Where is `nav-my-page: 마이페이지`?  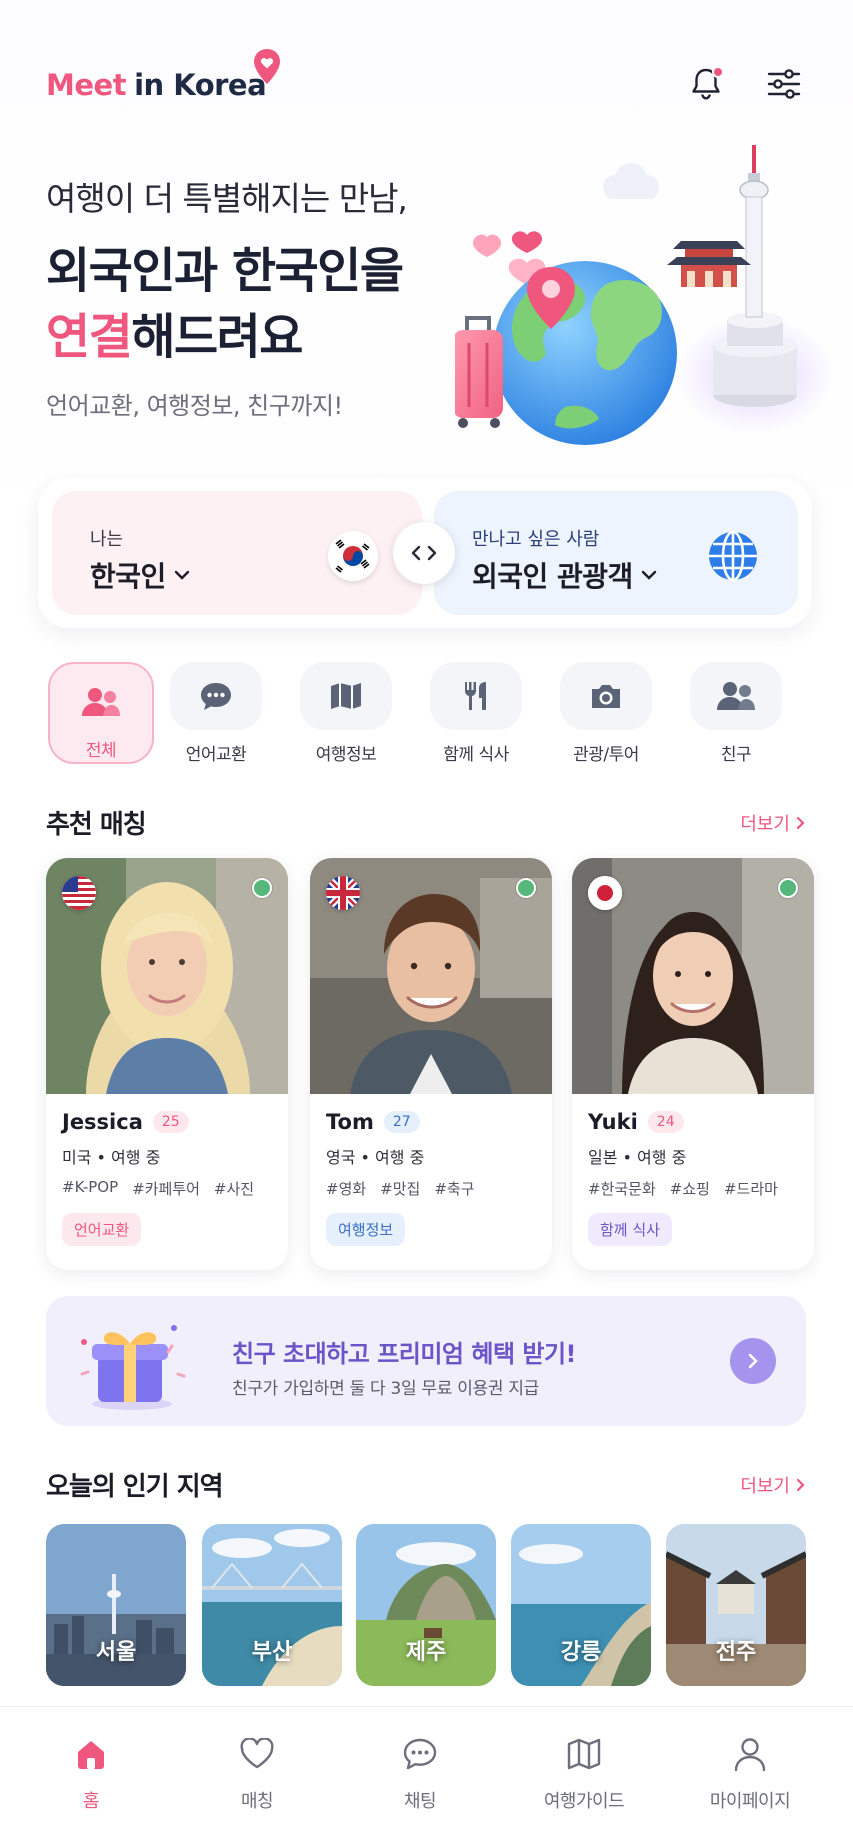
nav-my-page: 마이페이지 is located at coordinates (750, 1773).